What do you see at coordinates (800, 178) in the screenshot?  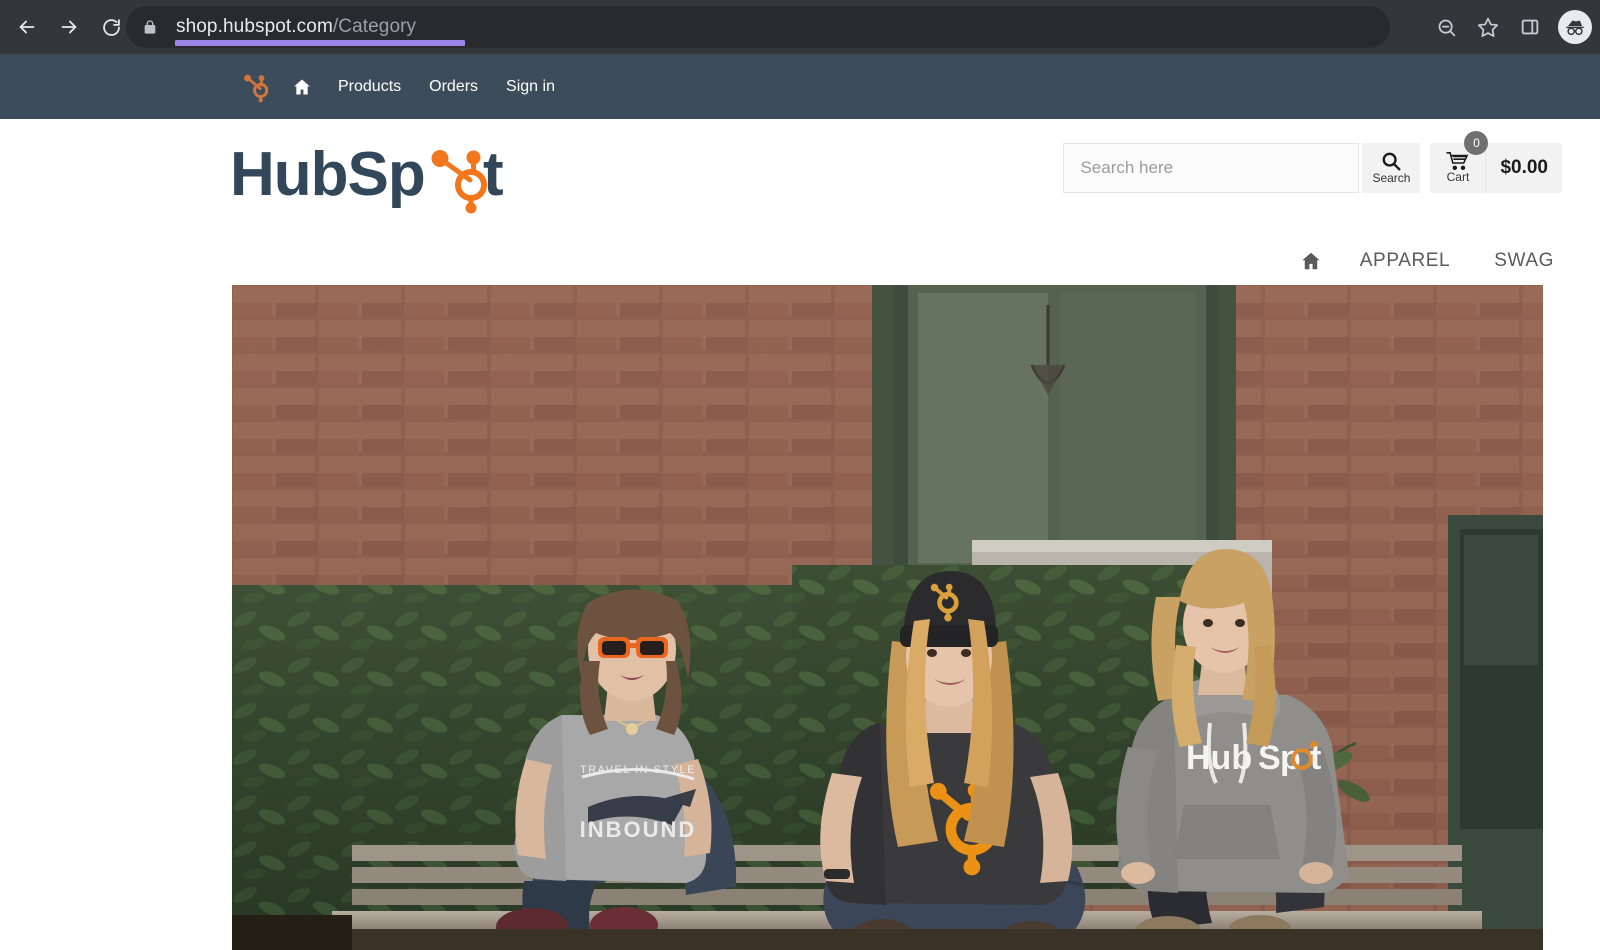 I see `store-header: HubSp t Search 0` at bounding box center [800, 178].